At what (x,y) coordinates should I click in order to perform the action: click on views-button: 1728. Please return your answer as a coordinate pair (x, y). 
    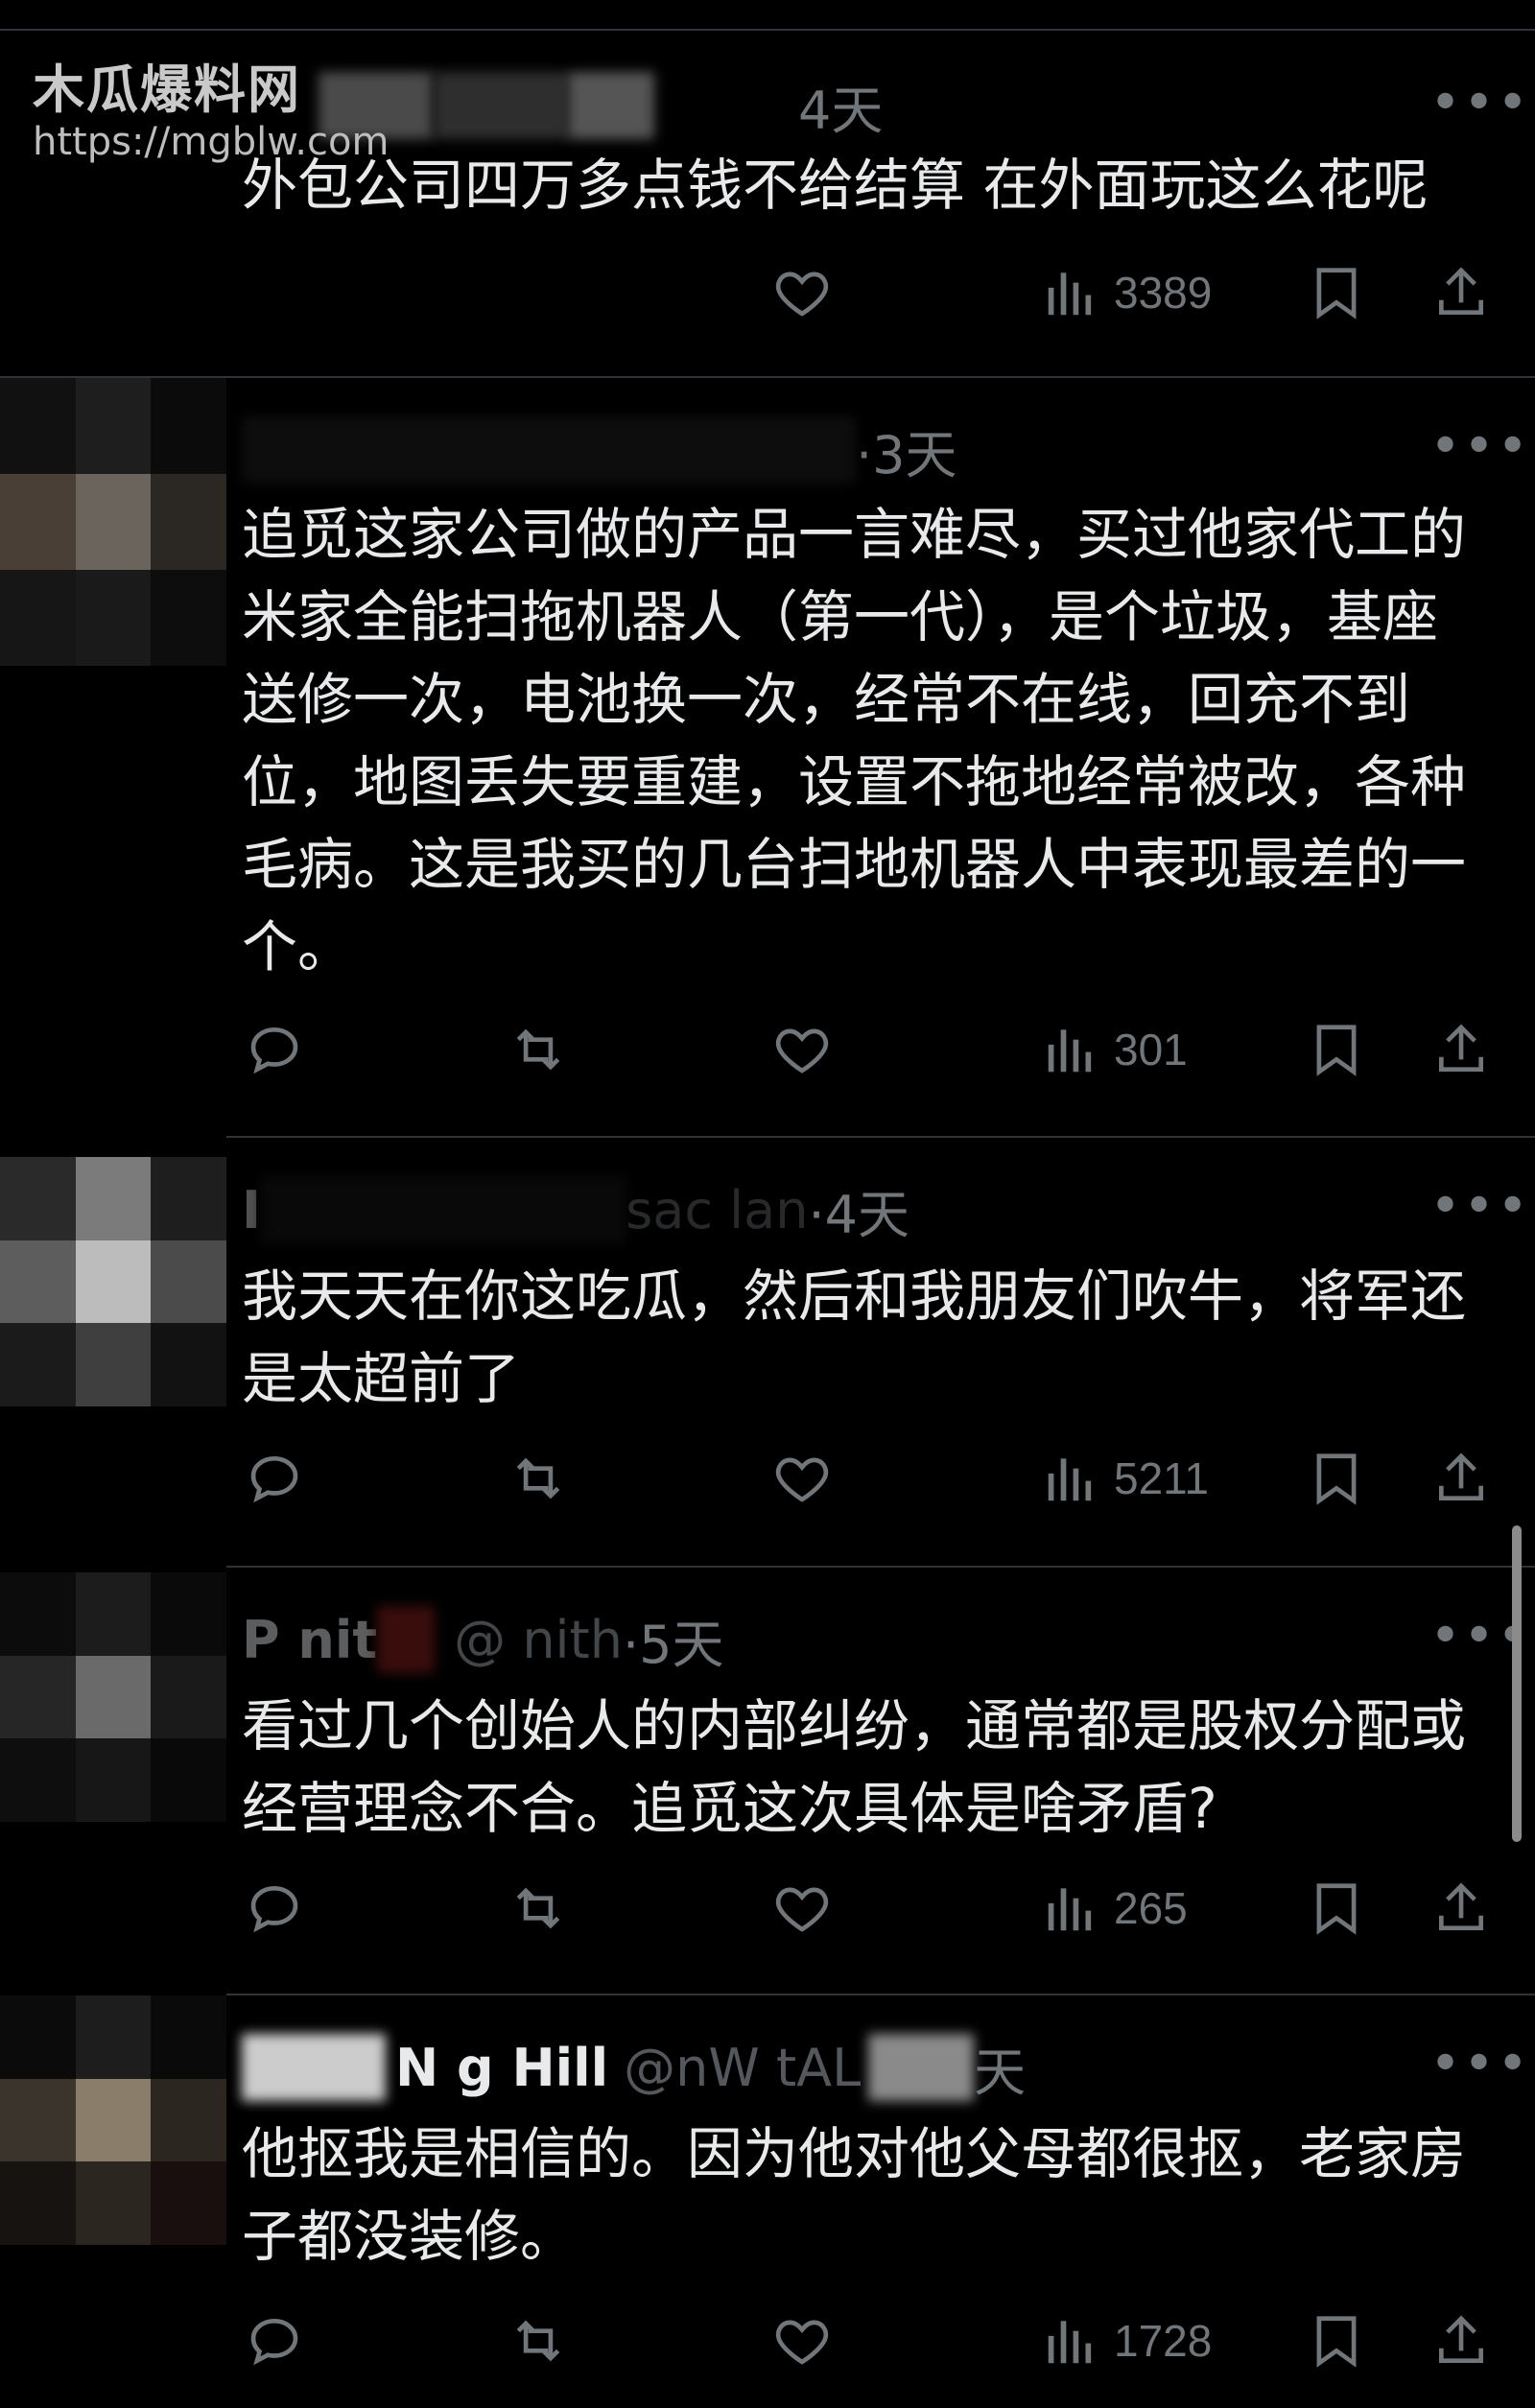
    Looking at the image, I should click on (1126, 2340).